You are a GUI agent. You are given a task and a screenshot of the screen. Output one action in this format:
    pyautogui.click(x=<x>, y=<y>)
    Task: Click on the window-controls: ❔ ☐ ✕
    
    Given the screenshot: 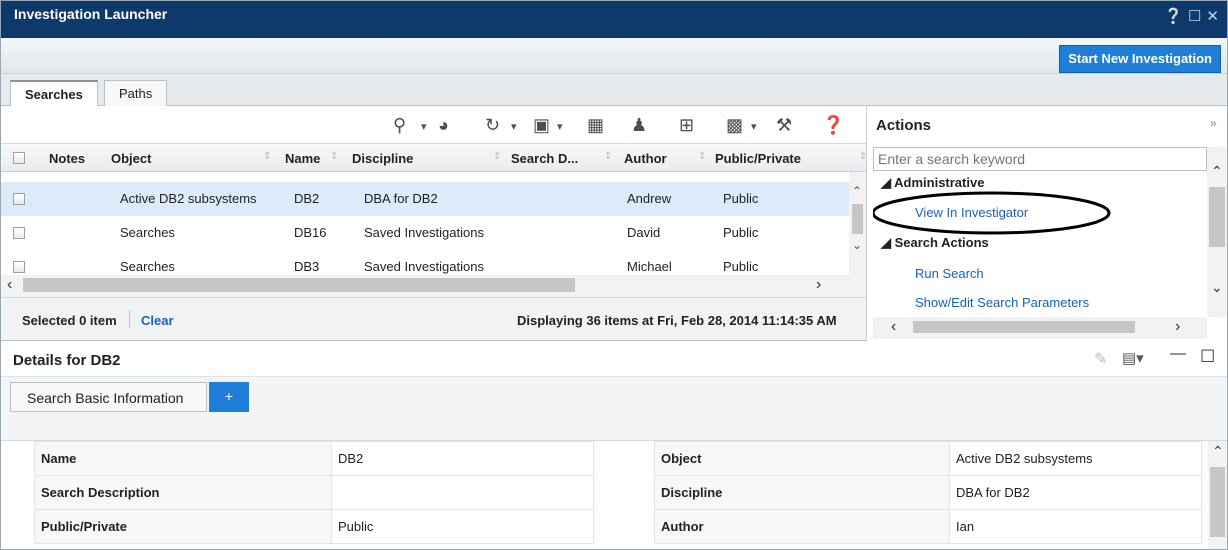 What is the action you would take?
    pyautogui.click(x=1191, y=16)
    